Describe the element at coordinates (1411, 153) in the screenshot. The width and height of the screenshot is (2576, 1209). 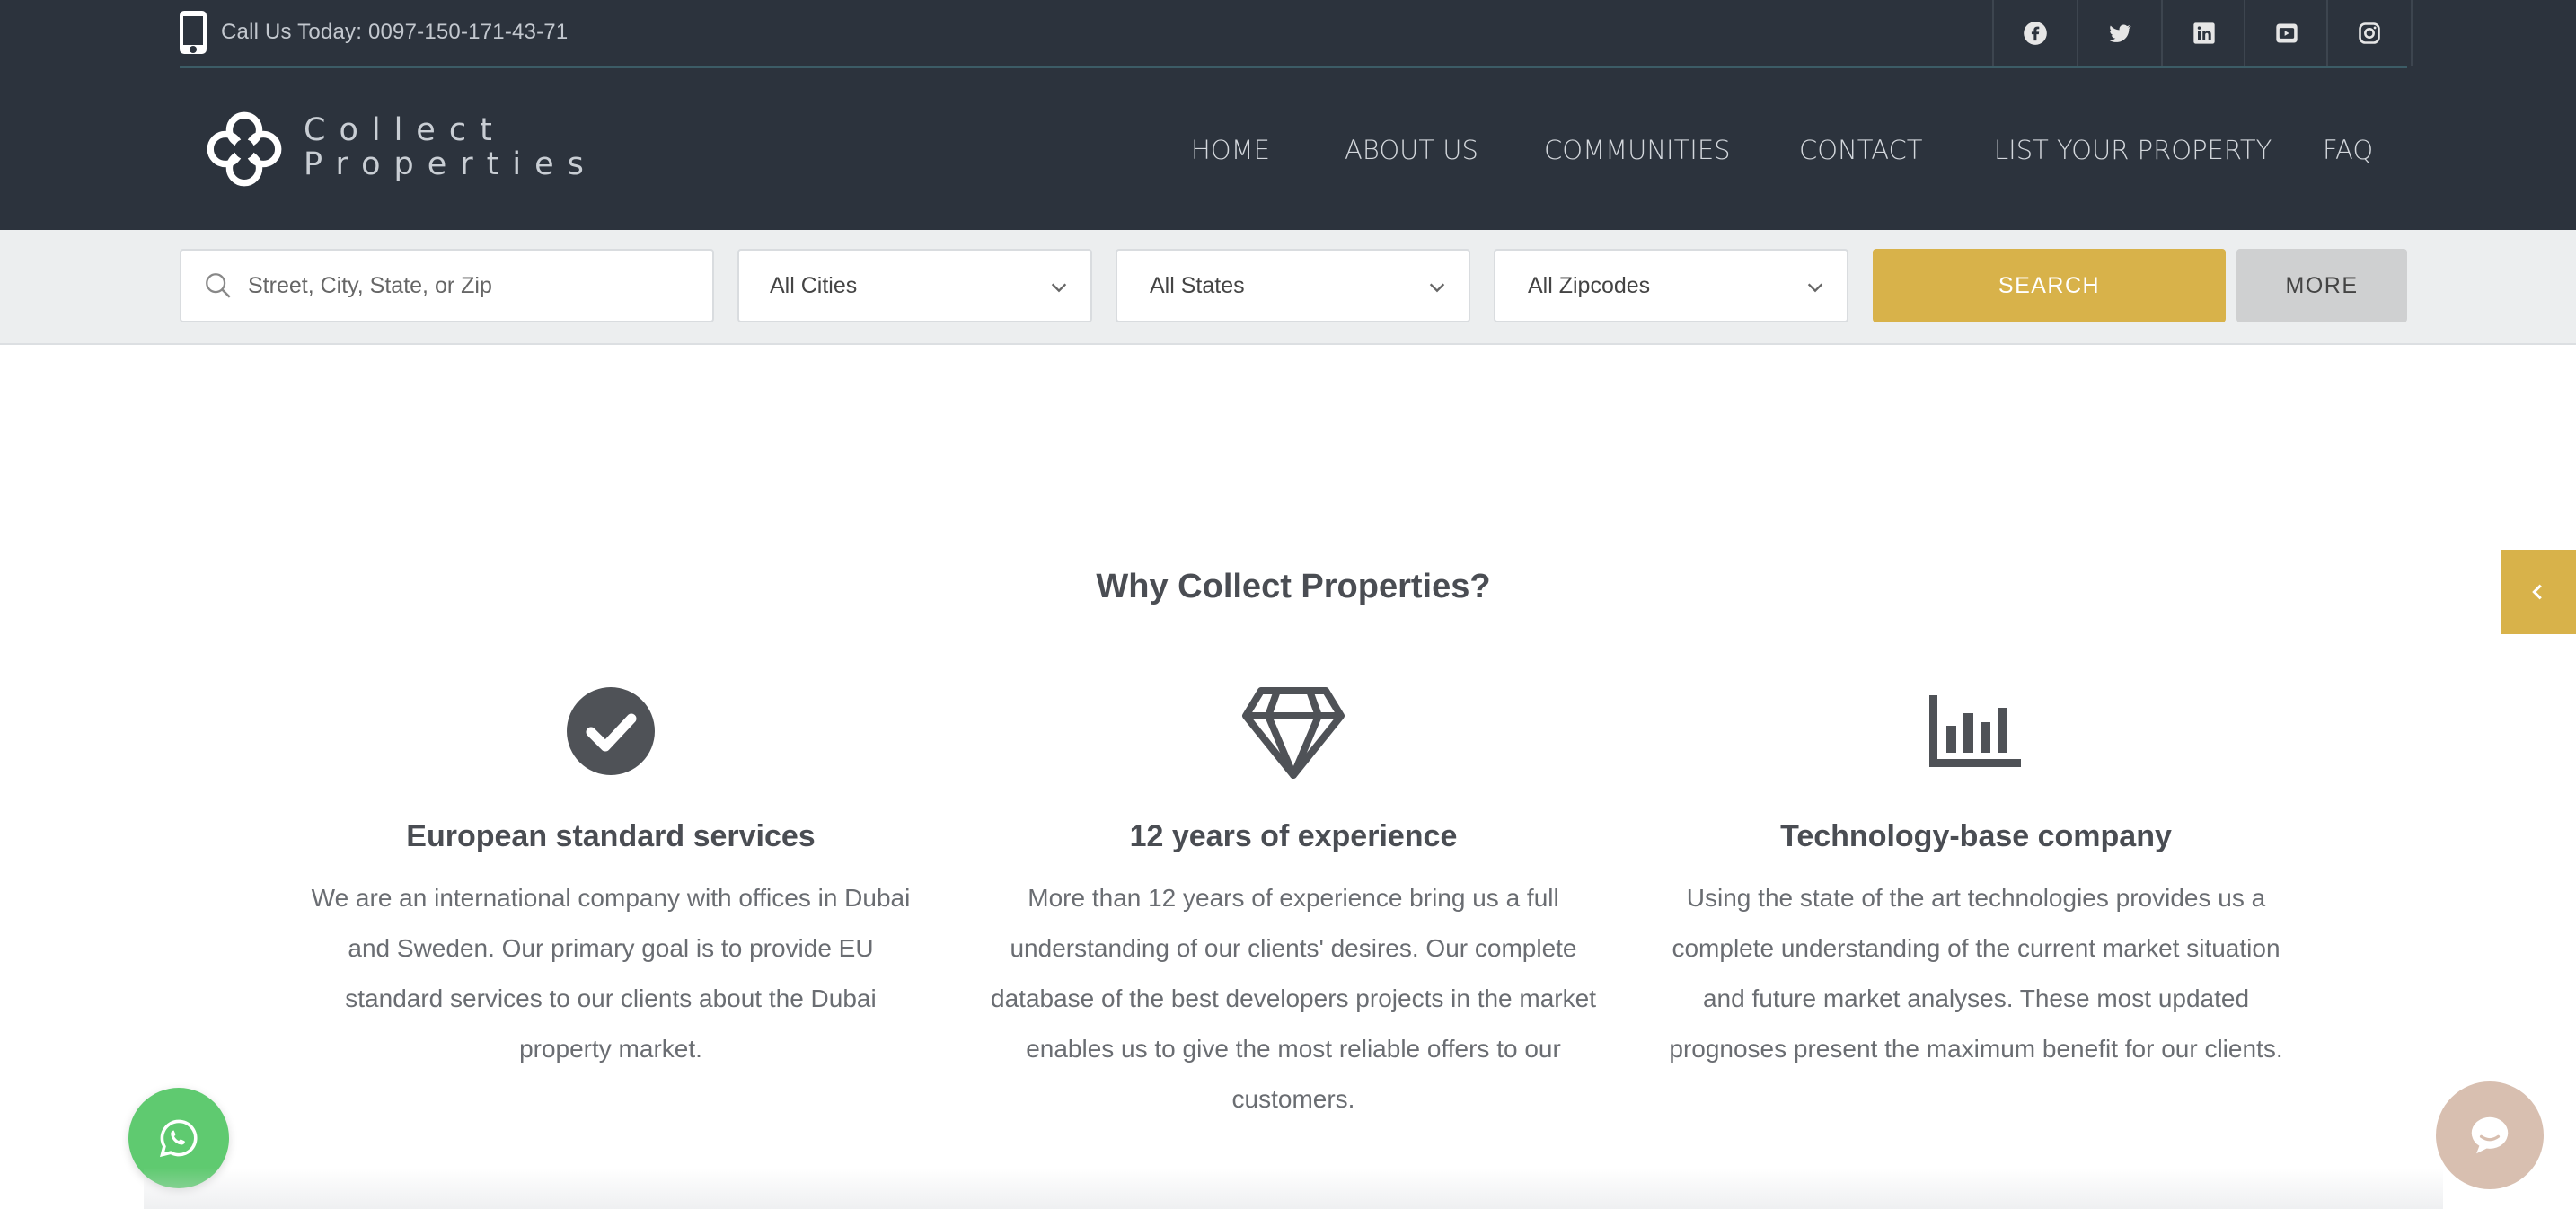
I see `nav-about-us: ABOUT US` at that location.